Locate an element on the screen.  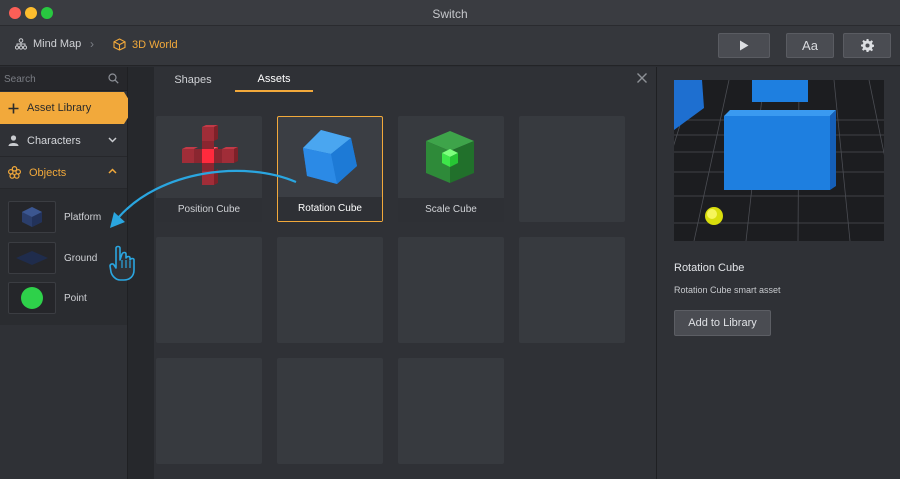
breadcrumb-label: 3D World is located at coordinates (155, 44).